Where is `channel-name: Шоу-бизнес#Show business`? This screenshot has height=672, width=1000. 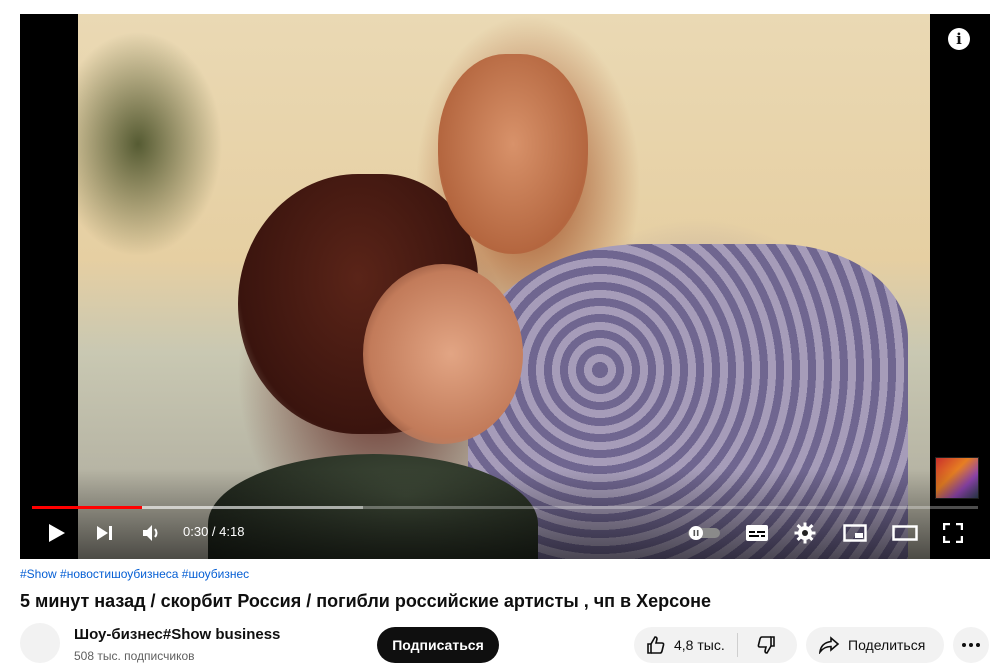
channel-name: Шоу-бизнес#Show business is located at coordinates (177, 634).